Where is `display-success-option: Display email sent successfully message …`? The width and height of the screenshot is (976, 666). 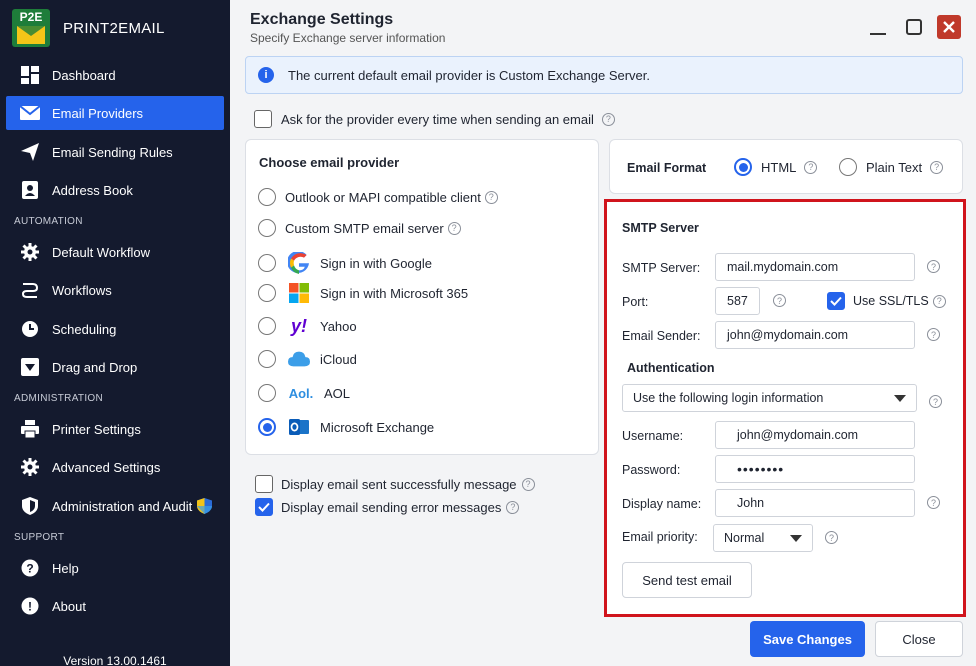
display-success-option: Display email sent successfully message … is located at coordinates (395, 484).